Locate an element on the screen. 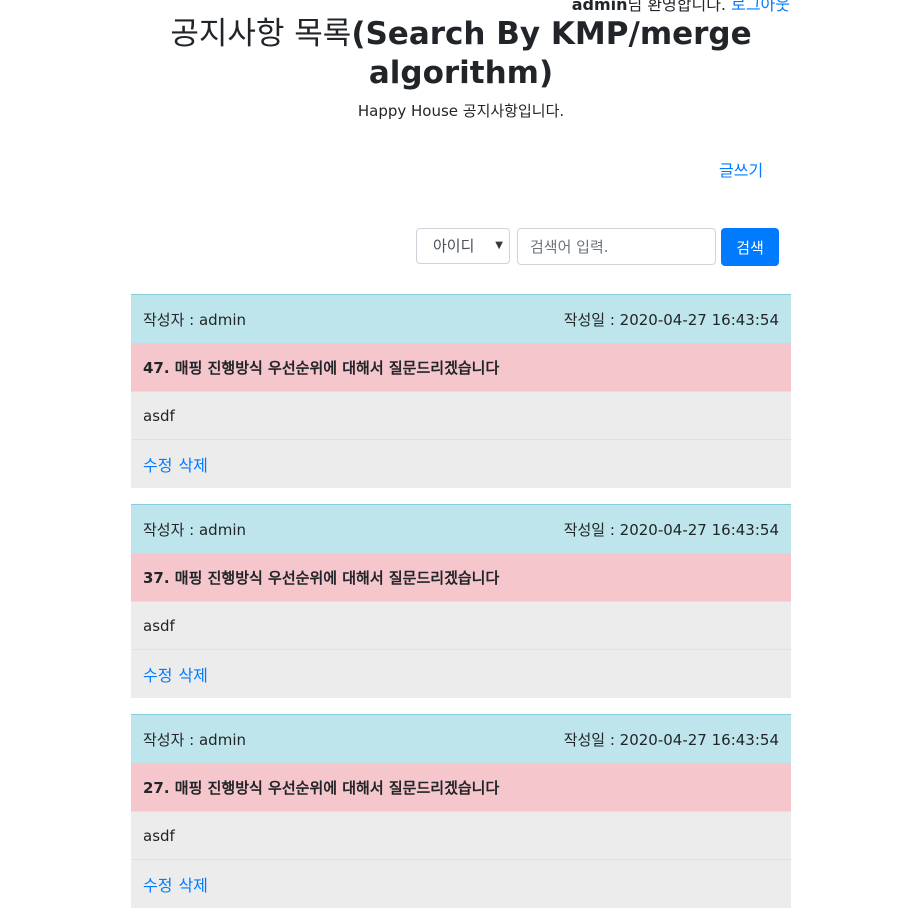  logout-link: 로그아웃 is located at coordinates (760, 7).